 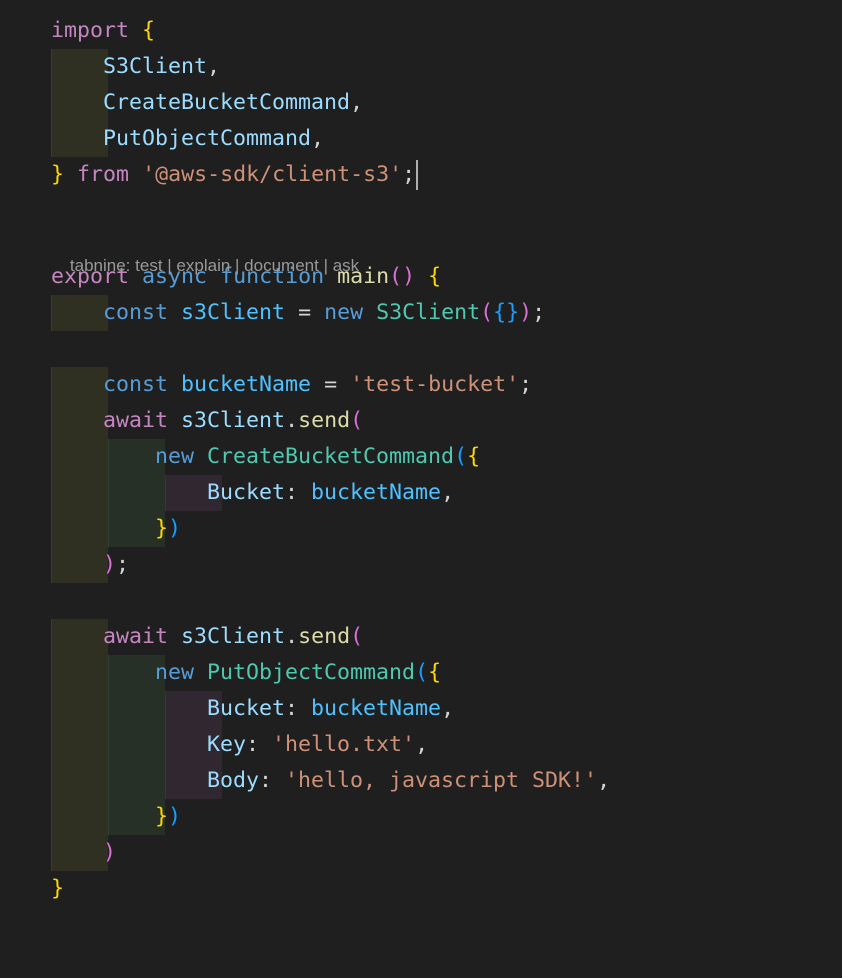 I want to click on tabnine-codelens: tabnine: test | explain | document | ask, so click(x=205, y=252).